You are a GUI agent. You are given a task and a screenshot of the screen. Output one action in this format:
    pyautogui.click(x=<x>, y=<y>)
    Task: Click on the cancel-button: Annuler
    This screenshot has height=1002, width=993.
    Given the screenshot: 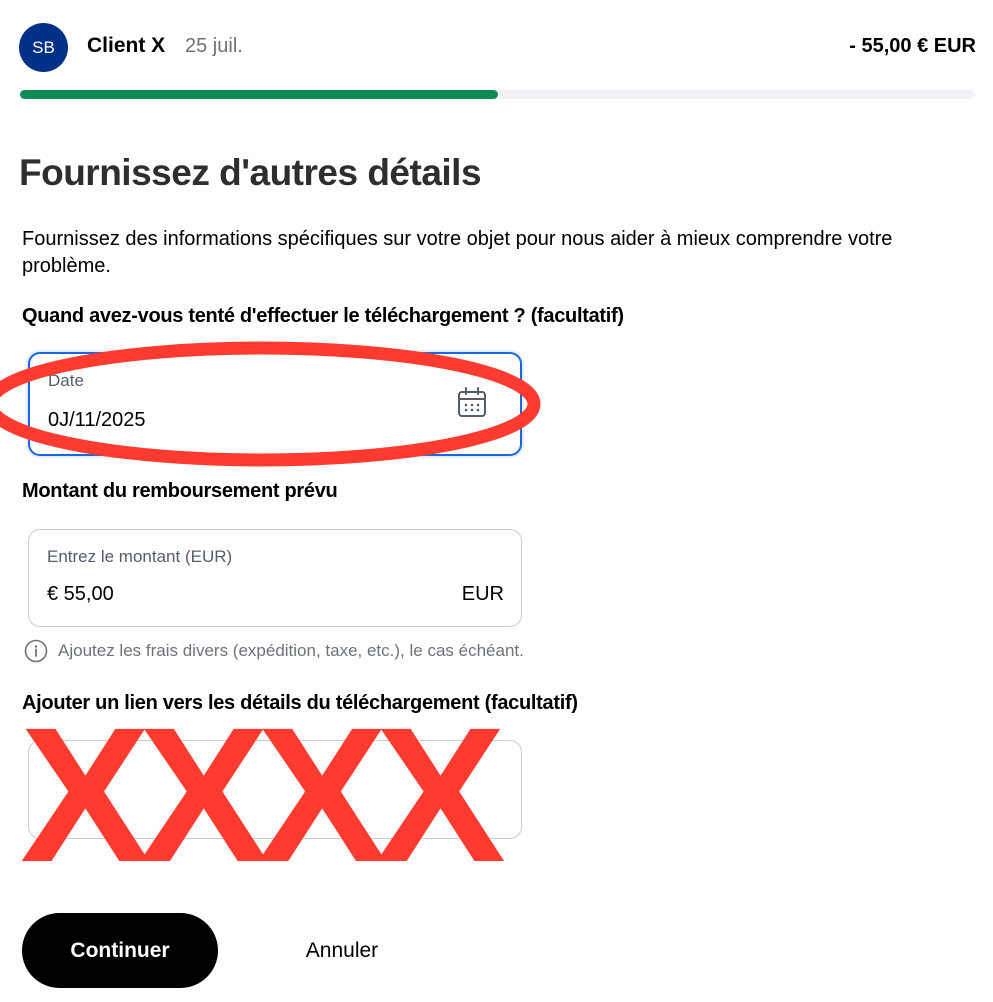 What is the action you would take?
    pyautogui.click(x=342, y=950)
    